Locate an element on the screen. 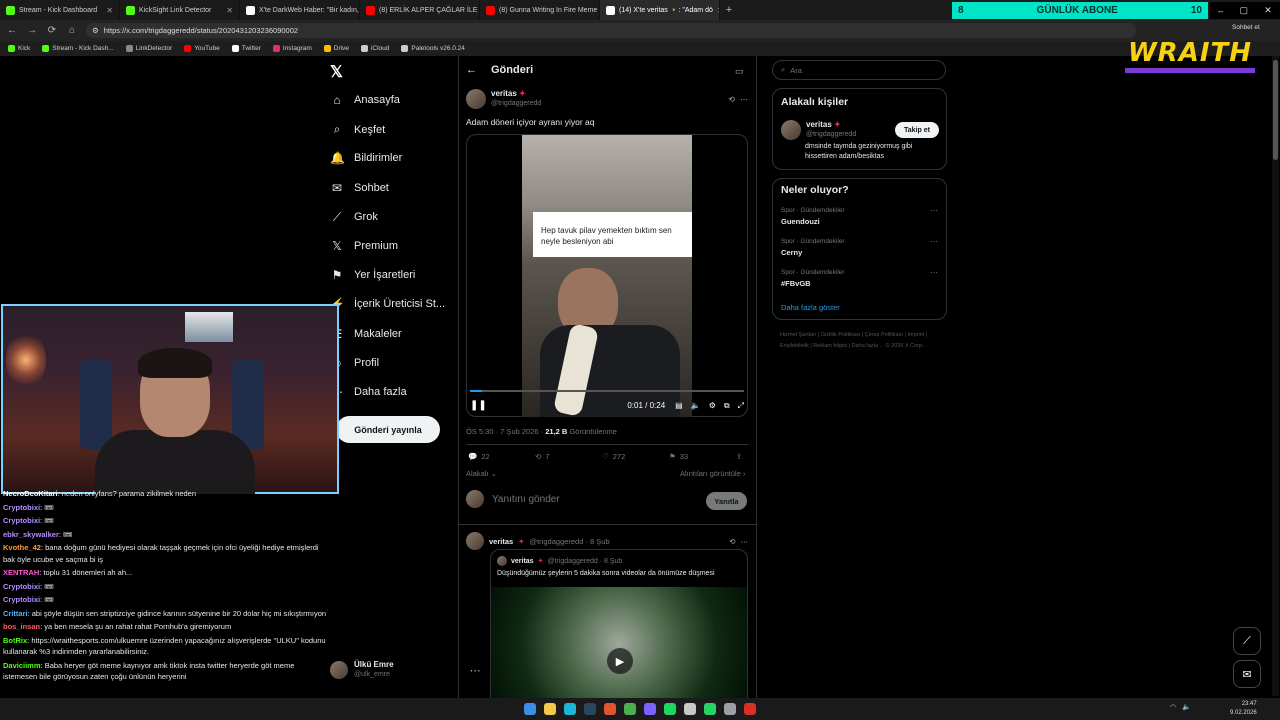  quoted-video-thumbnail is located at coordinates (619, 643).